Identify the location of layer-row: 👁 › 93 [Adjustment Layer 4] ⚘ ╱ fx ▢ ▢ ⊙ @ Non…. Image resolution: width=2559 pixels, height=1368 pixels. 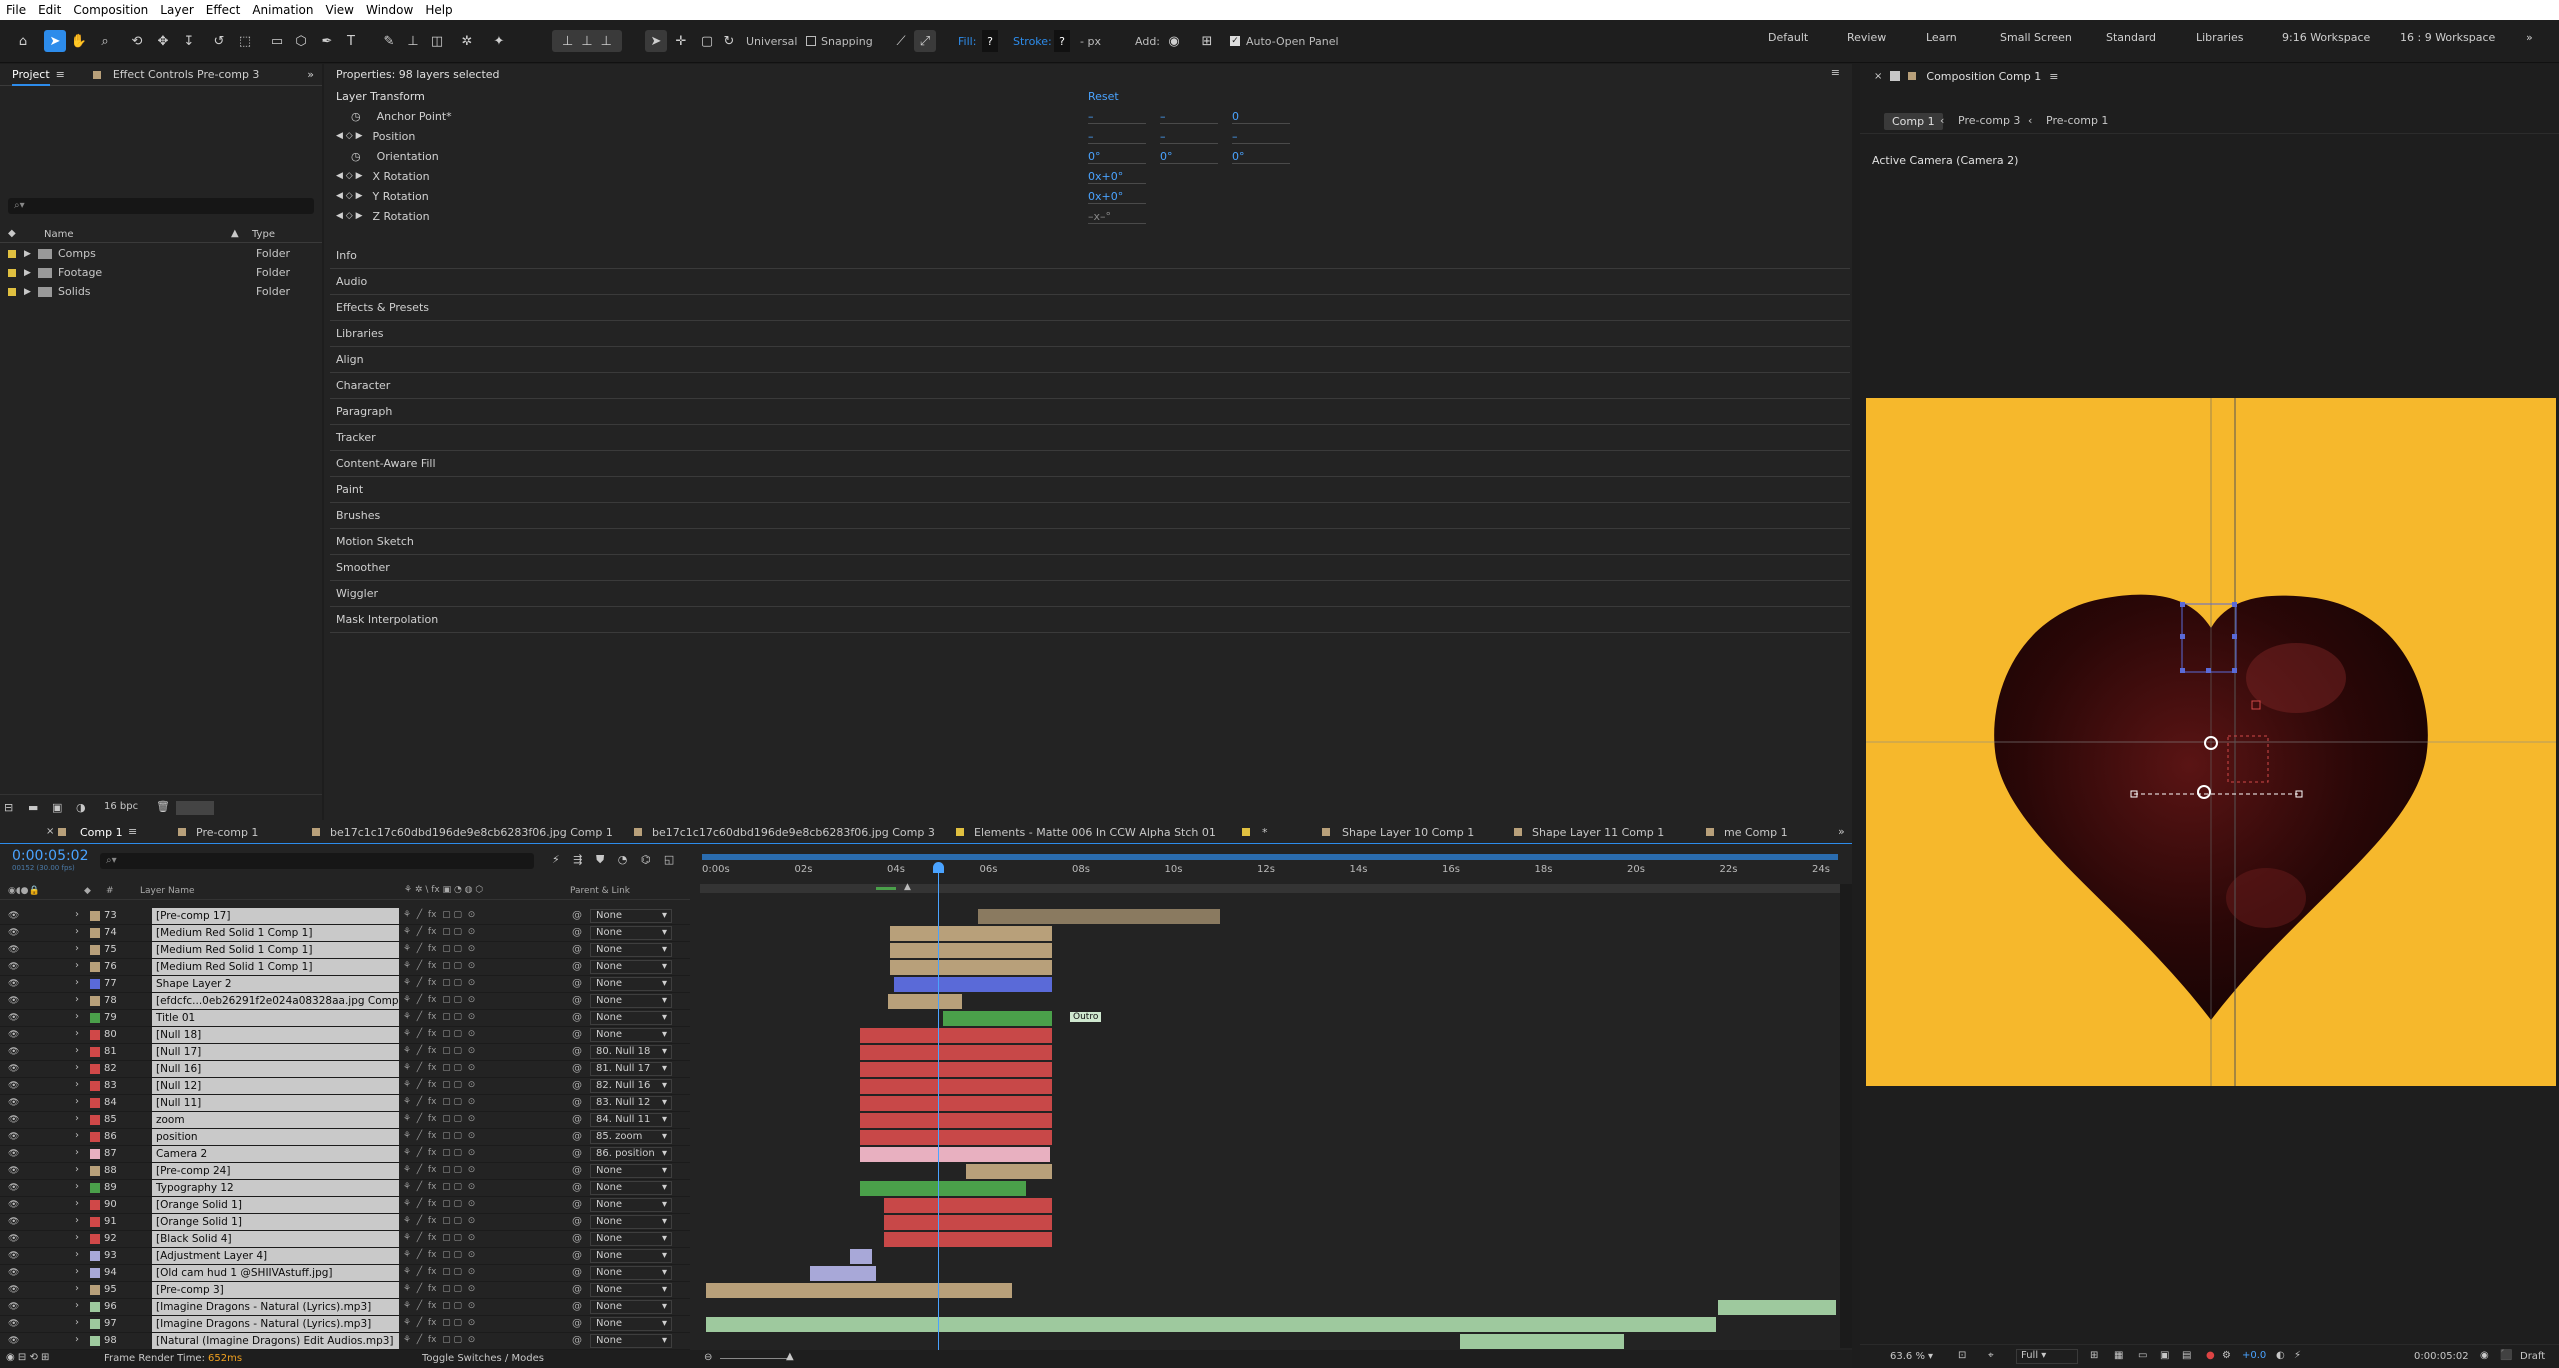
(345, 1256).